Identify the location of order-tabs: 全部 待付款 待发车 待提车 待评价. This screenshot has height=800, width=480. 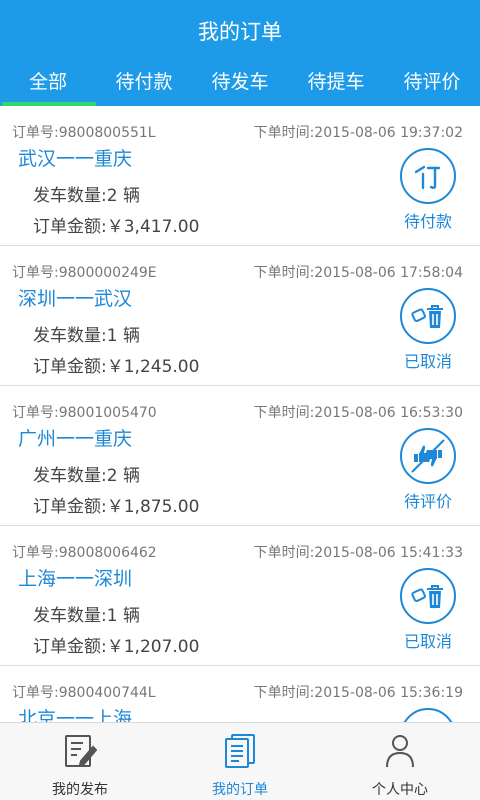
(240, 84).